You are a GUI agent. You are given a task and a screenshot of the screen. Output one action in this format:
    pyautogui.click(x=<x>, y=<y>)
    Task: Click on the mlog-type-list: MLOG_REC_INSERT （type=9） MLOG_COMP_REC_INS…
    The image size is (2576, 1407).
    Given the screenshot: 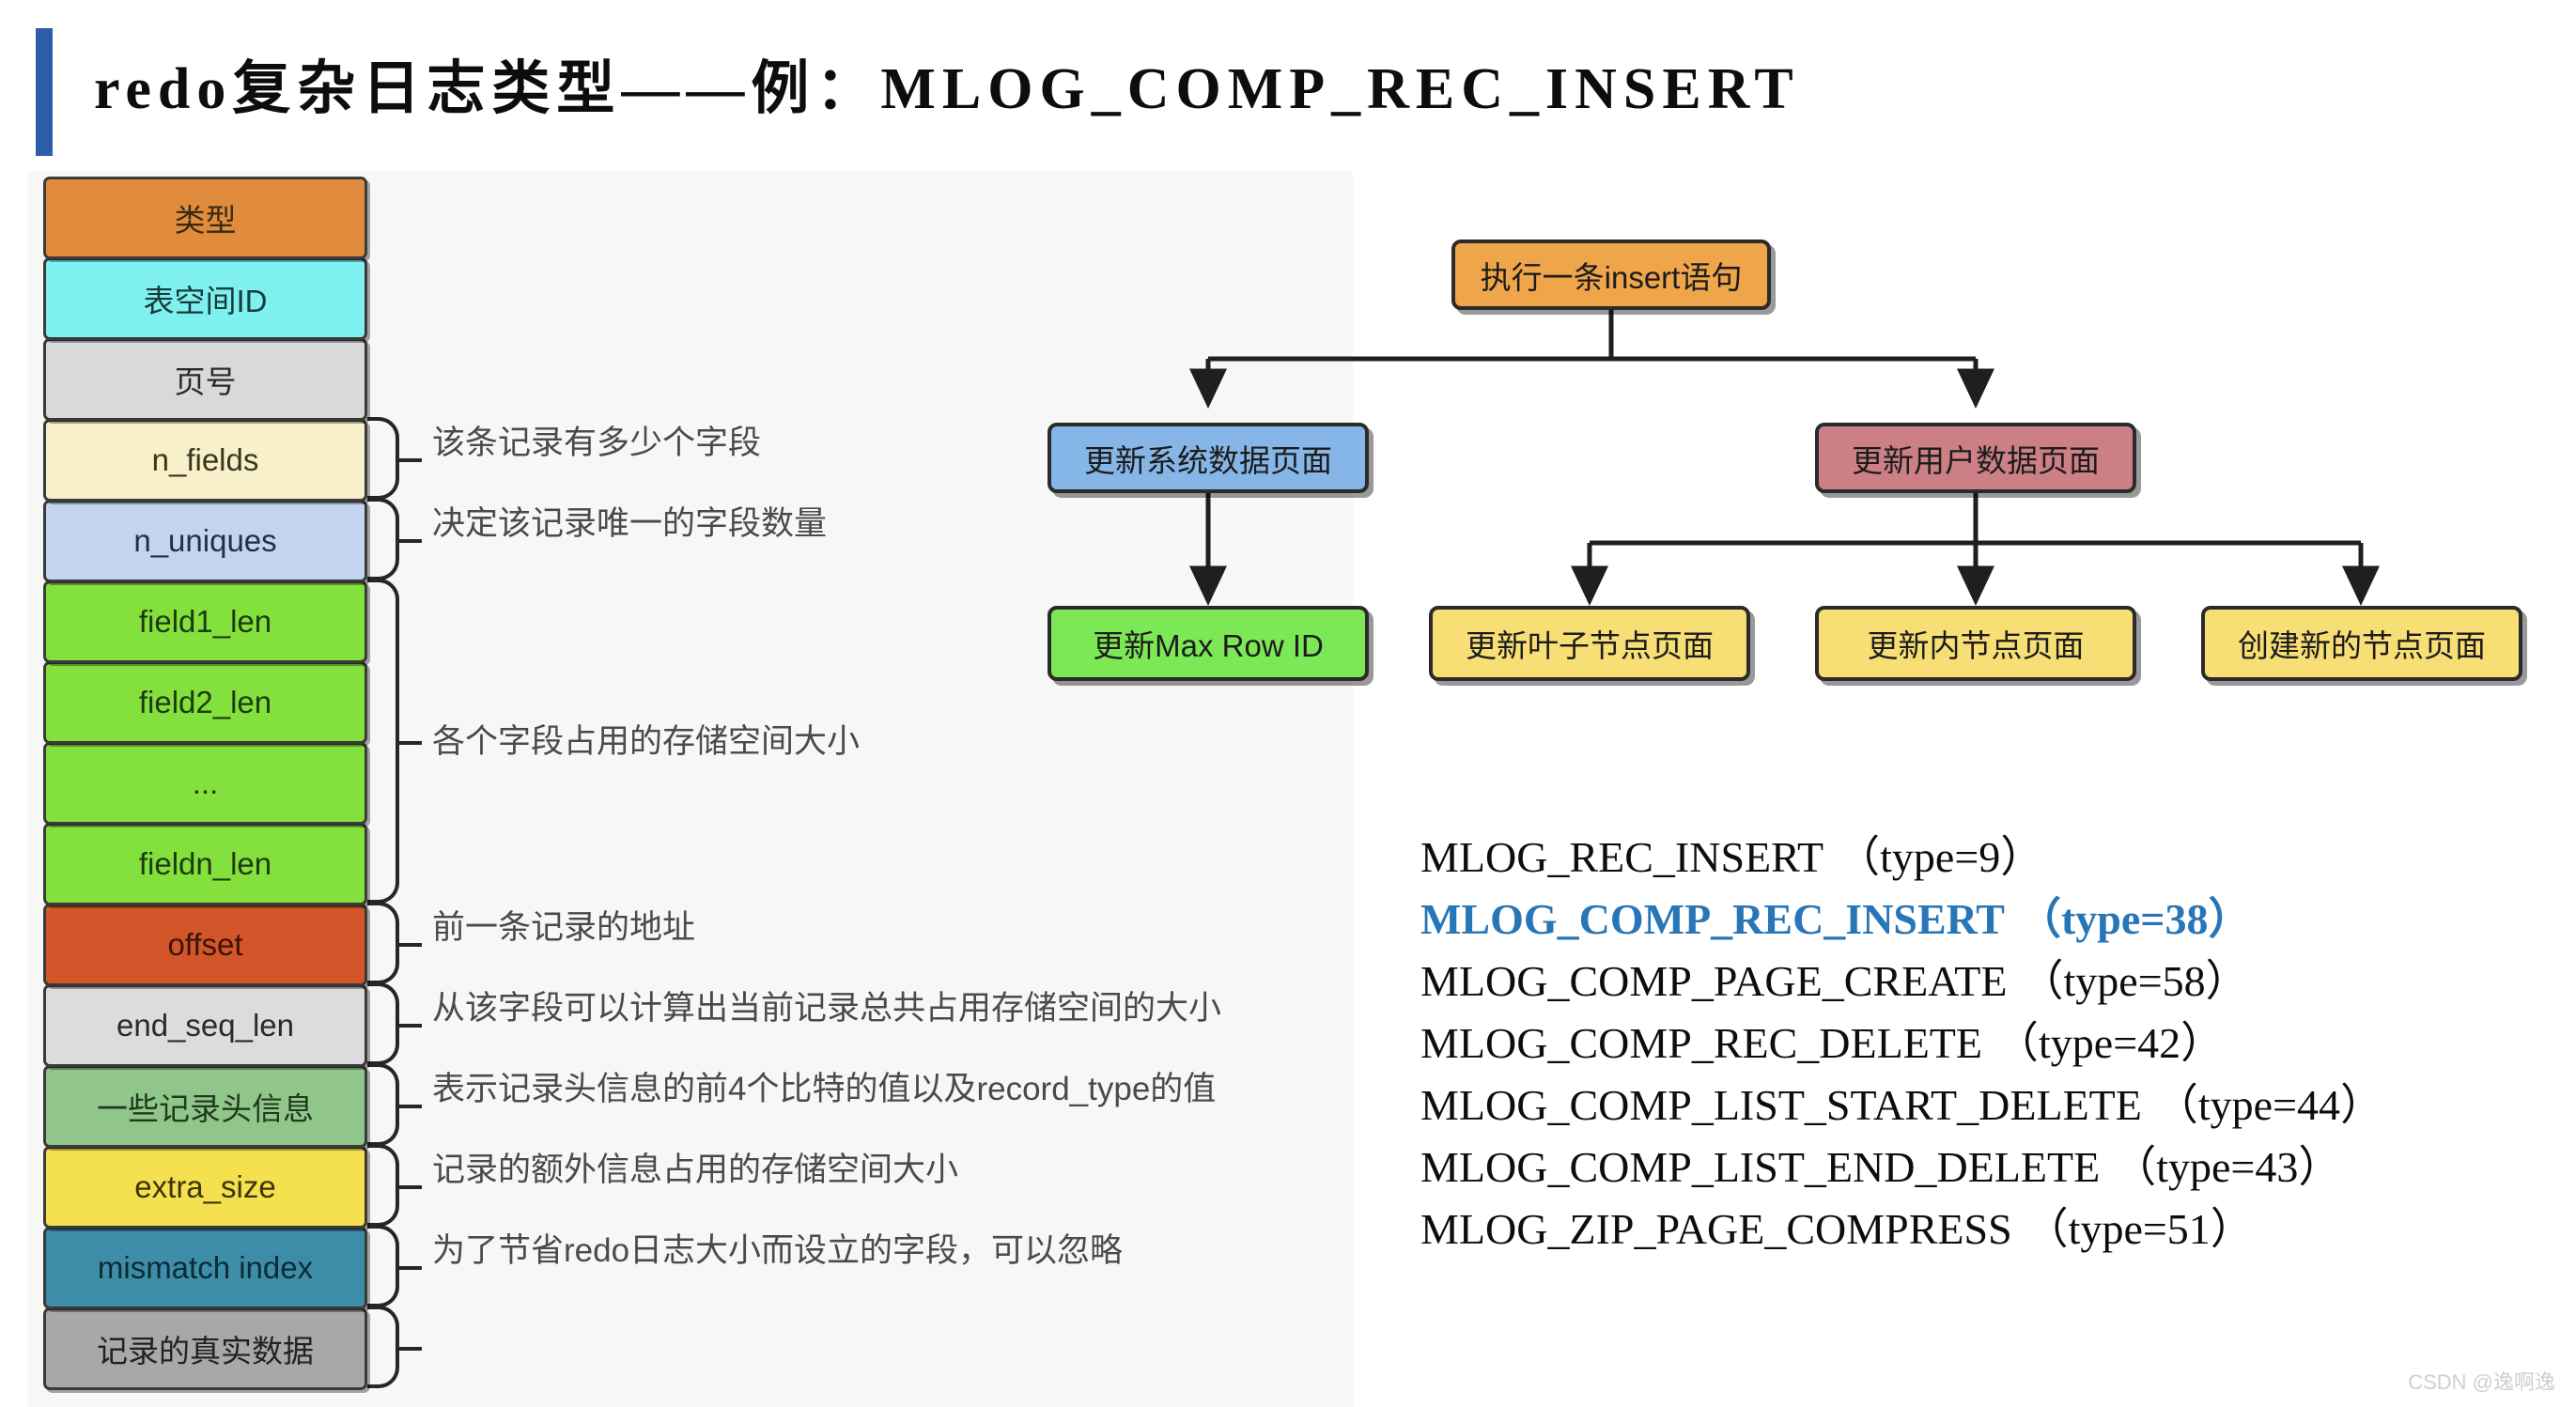 What is the action you would take?
    pyautogui.click(x=1901, y=1043)
    